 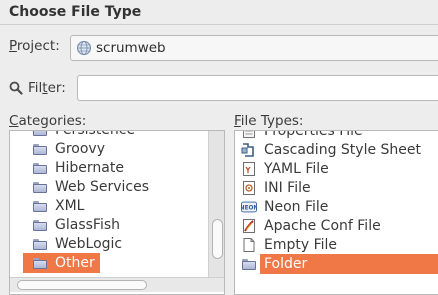 I want to click on category-item-label: WebLogic, so click(x=89, y=244).